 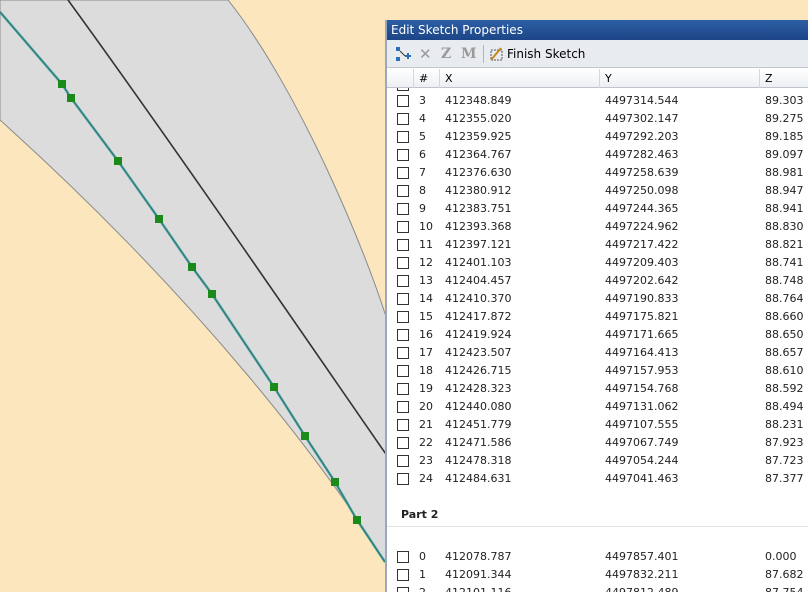 What do you see at coordinates (478, 370) in the screenshot?
I see `x-value: 412426.715` at bounding box center [478, 370].